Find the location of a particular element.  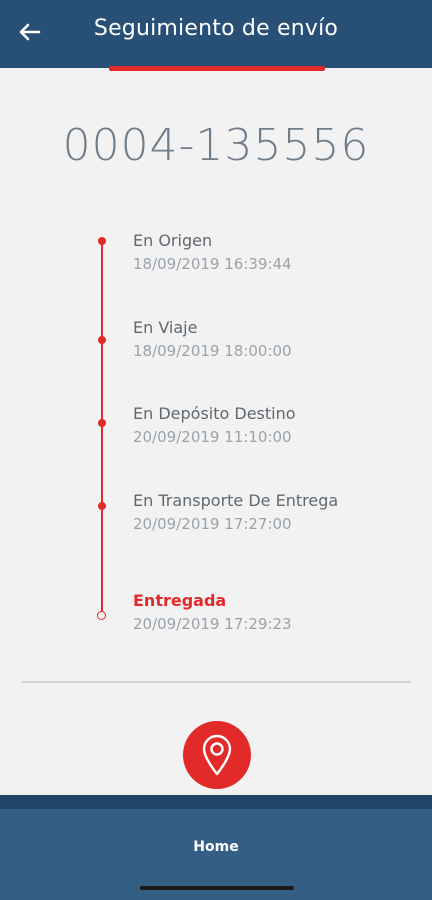

event-date: 20/09/2019 17:29:23 is located at coordinates (212, 624).